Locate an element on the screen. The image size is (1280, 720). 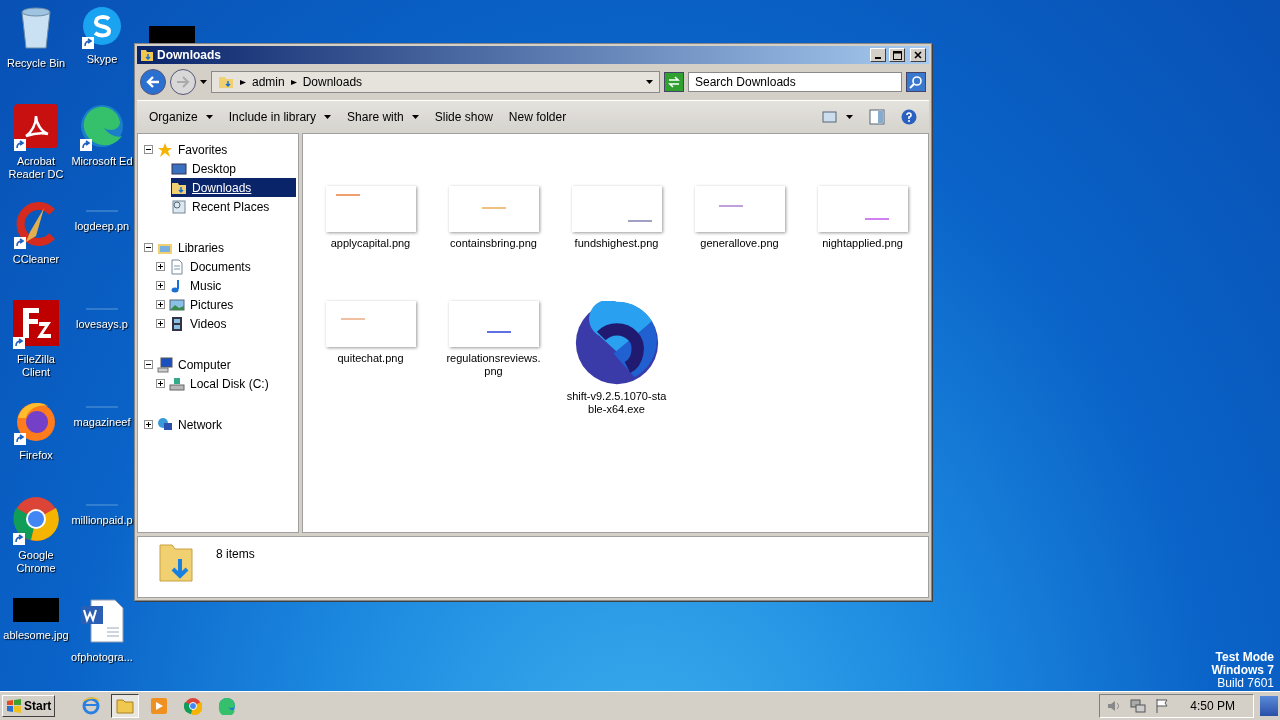
close-icon is located at coordinates (918, 55).